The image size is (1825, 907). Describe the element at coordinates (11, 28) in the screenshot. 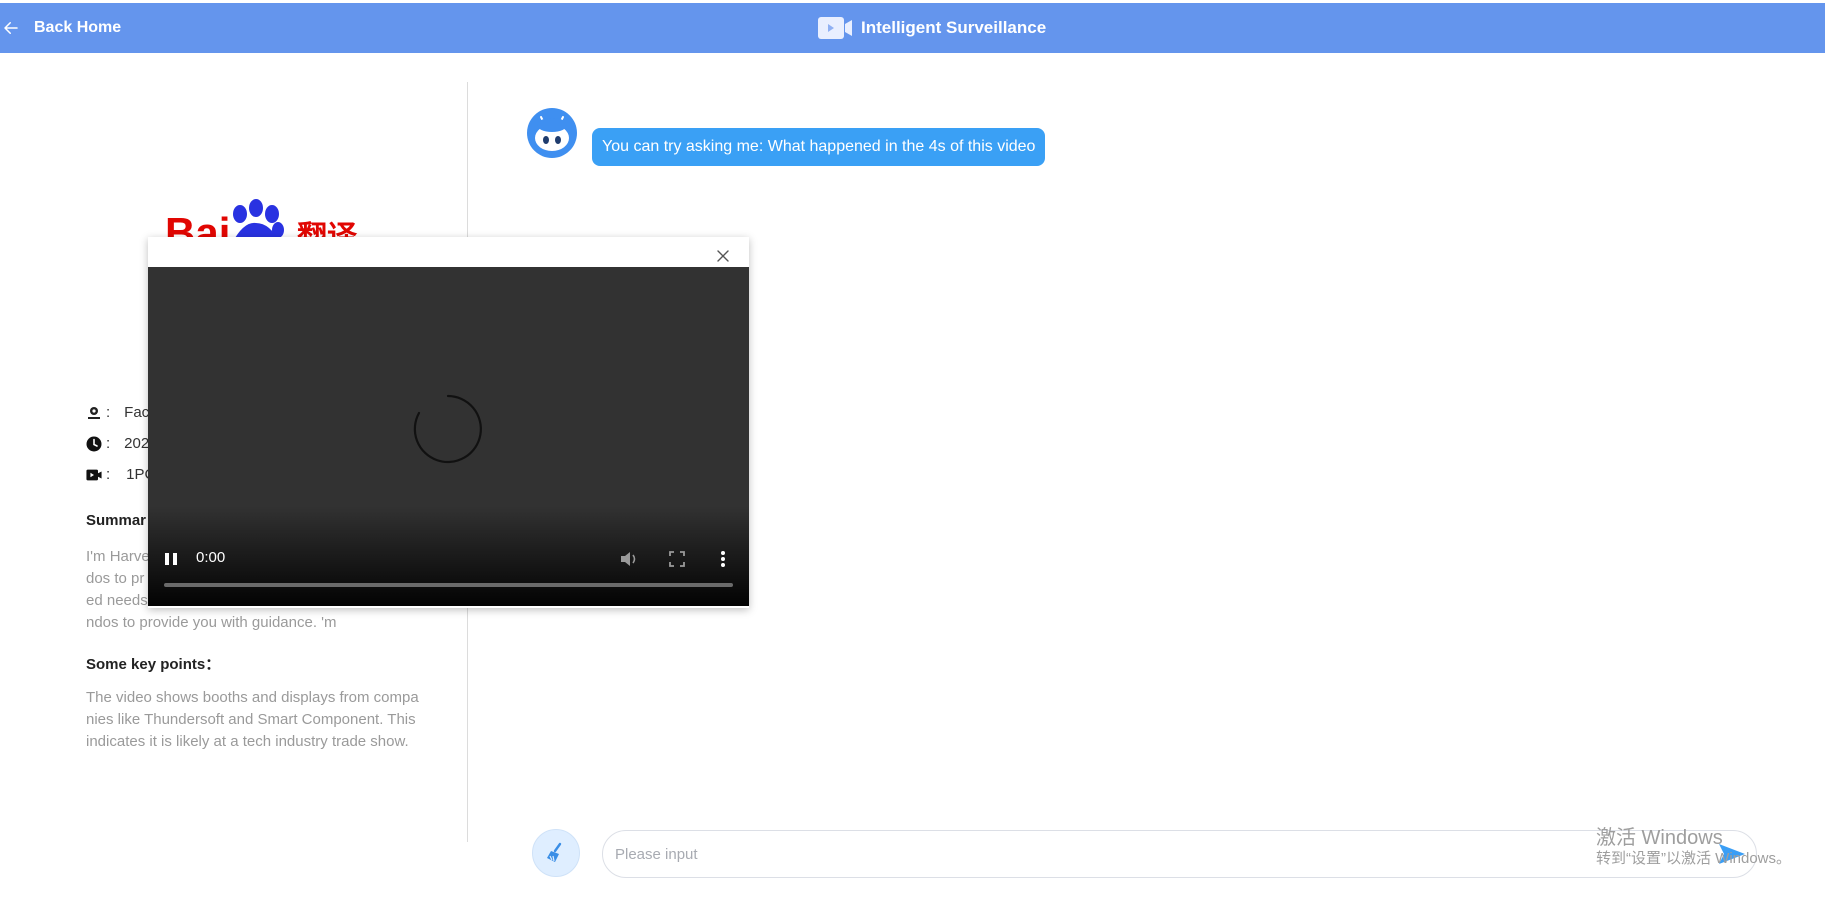

I see `arrow-left-icon` at that location.